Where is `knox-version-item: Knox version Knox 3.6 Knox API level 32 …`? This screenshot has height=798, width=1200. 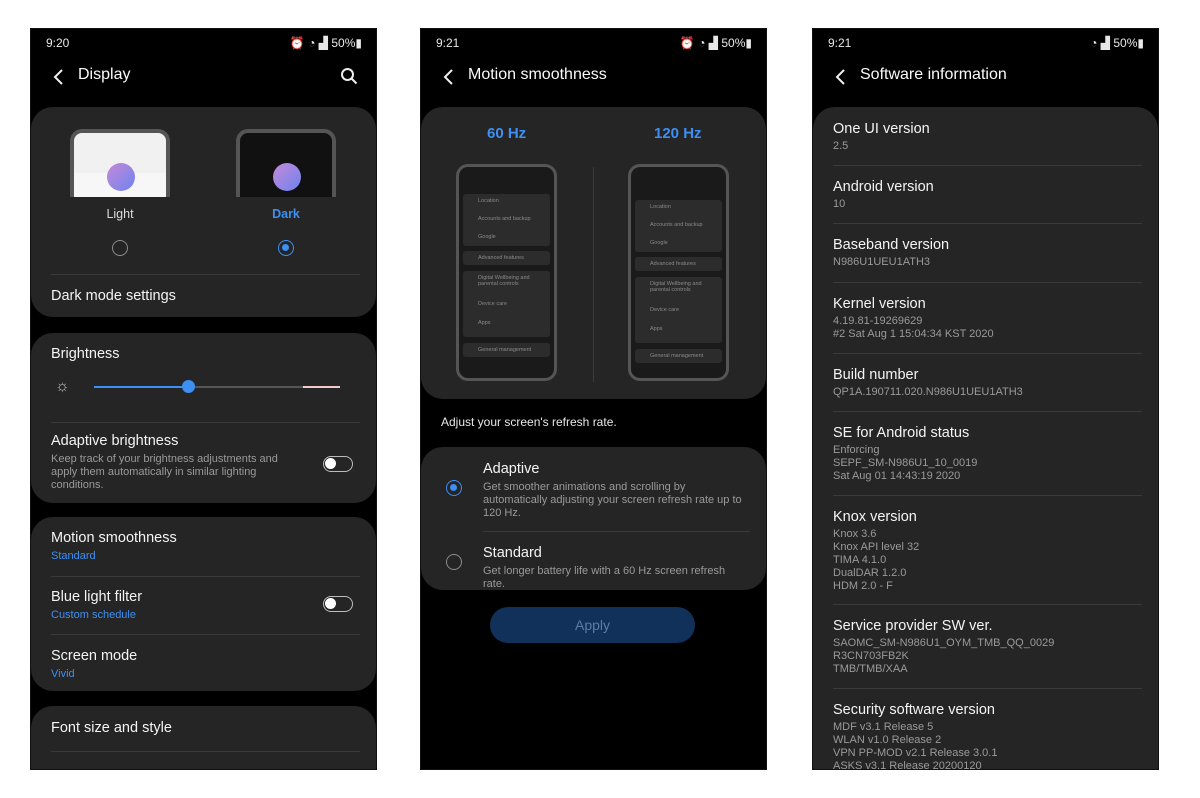 knox-version-item: Knox version Knox 3.6 Knox API level 32 … is located at coordinates (985, 551).